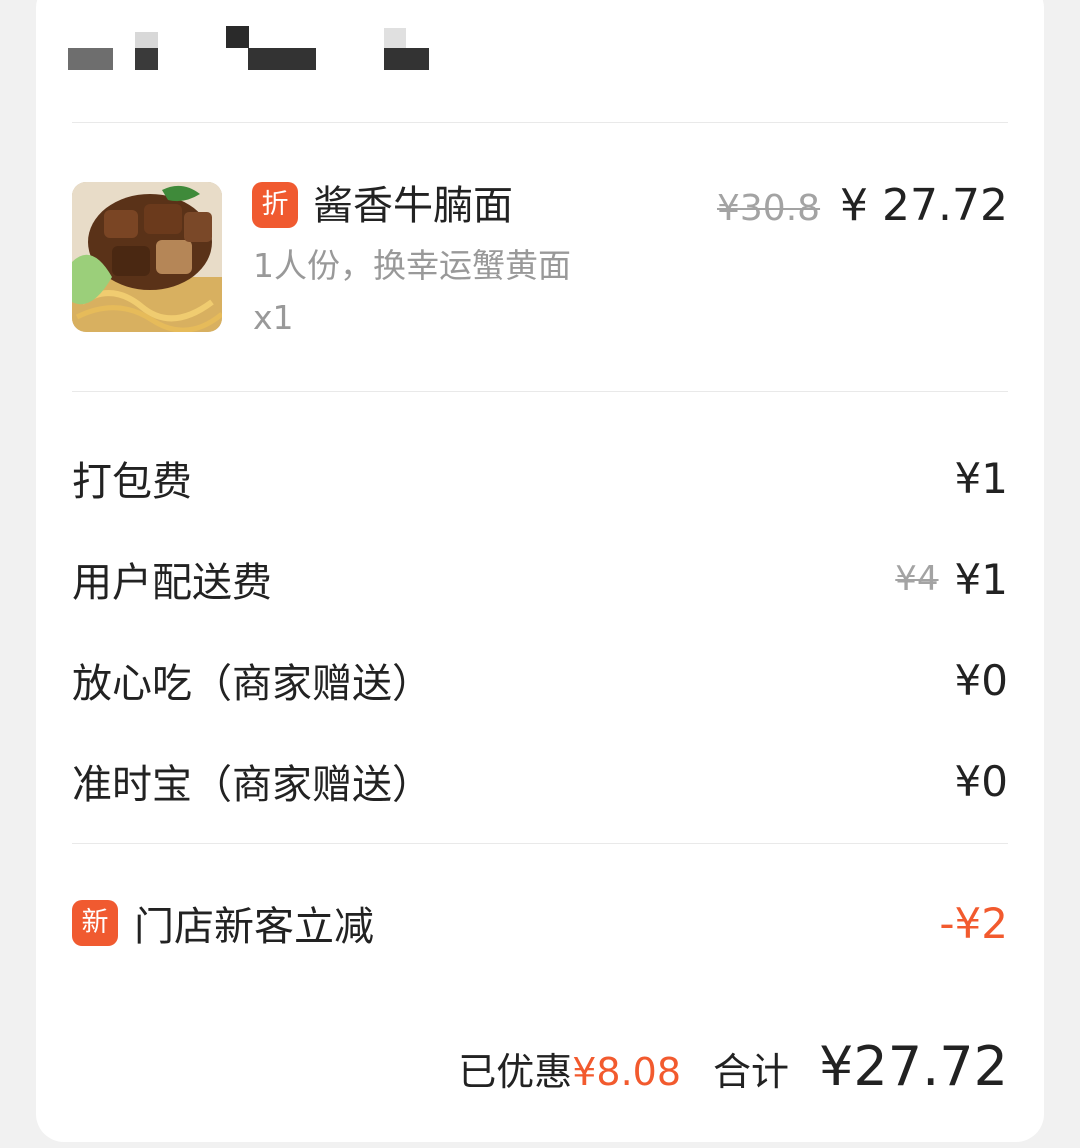 This screenshot has height=1148, width=1080. What do you see at coordinates (412, 265) in the screenshot?
I see `item-spec: 1人份，换幸运蟹黄面` at bounding box center [412, 265].